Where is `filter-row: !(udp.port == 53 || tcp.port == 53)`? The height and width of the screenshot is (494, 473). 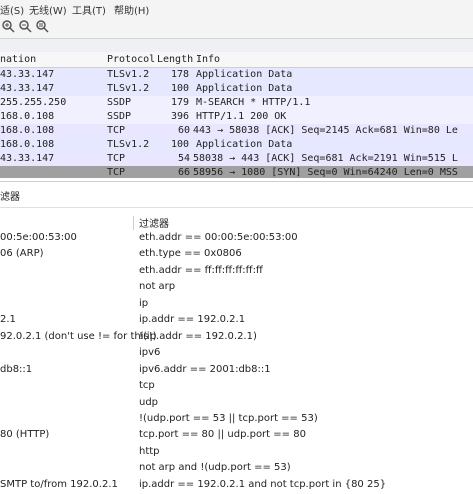
filter-row: !(udp.port == 53 || tcp.port == 53) is located at coordinates (236, 420).